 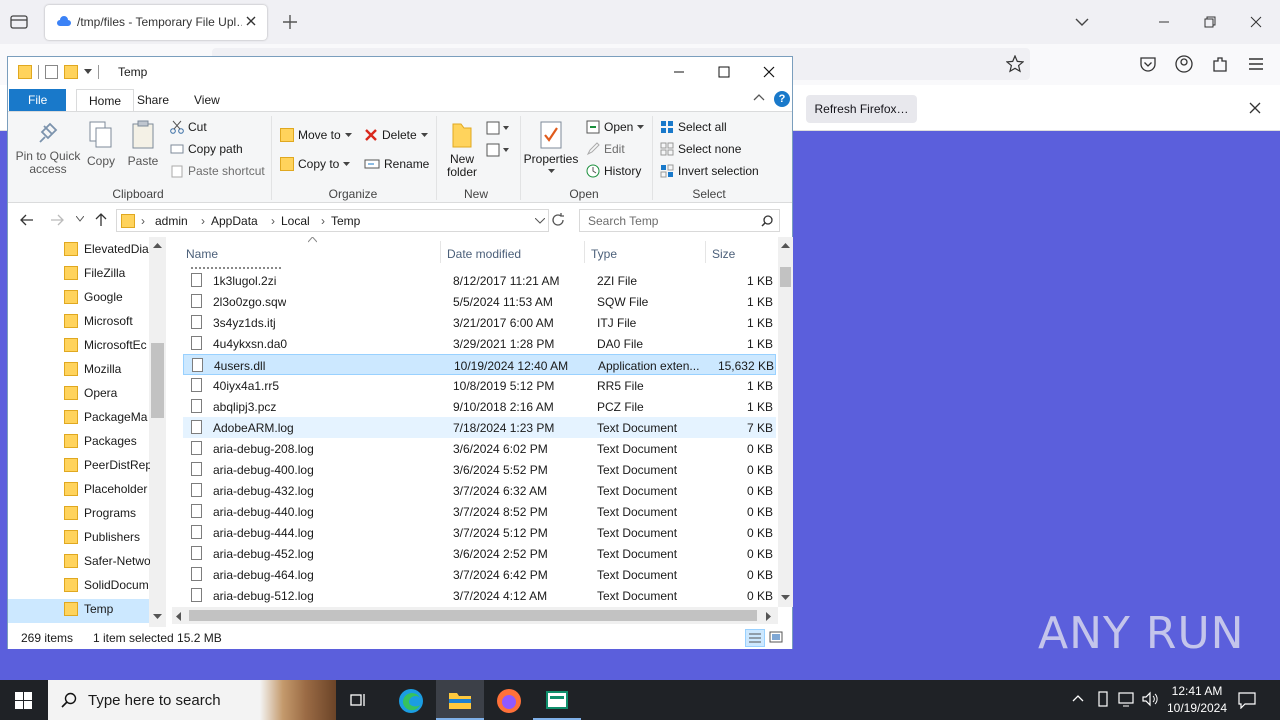 I want to click on copy-path-button: Copy path, so click(x=206, y=149).